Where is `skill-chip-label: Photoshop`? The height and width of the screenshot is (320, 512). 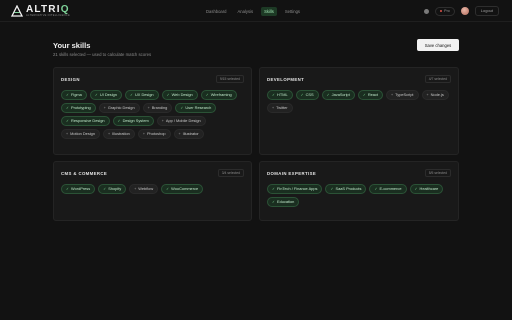 skill-chip-label: Photoshop is located at coordinates (156, 133).